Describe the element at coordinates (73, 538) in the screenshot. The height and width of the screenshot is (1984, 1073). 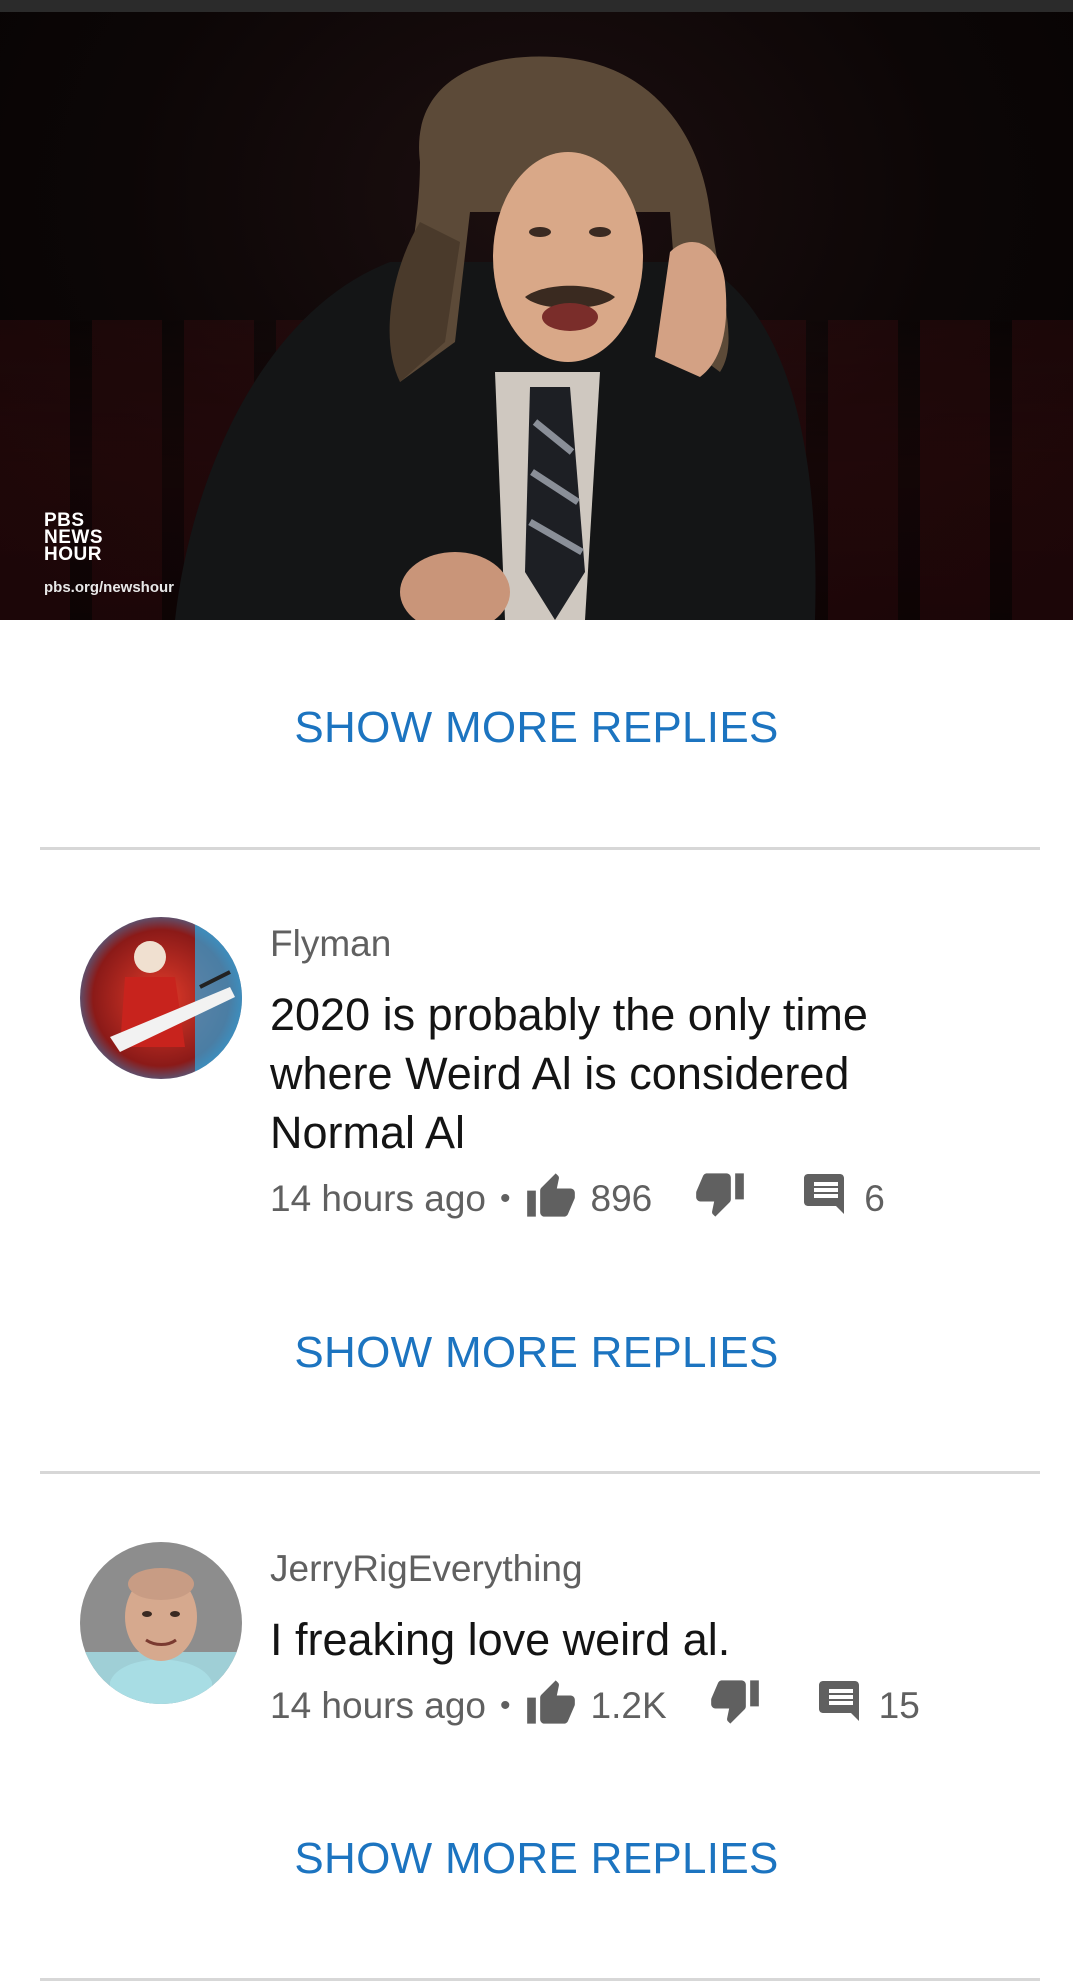
I see `pbs-newshour-logo: PBS NEWS HOUR` at that location.